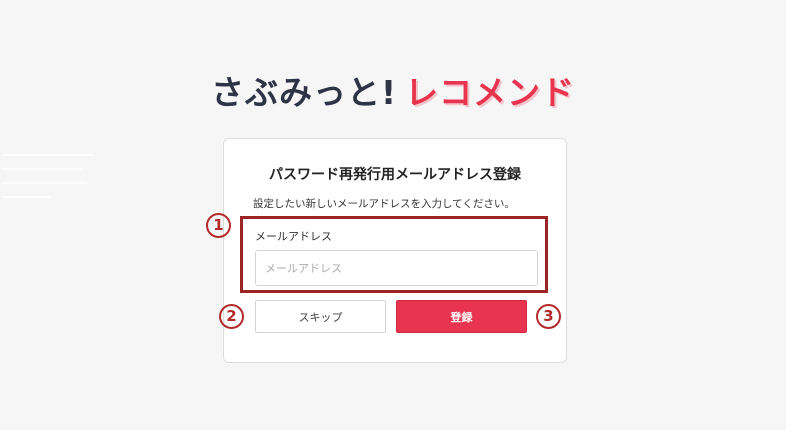 The image size is (786, 430). I want to click on annotation-marker-1: 1, so click(218, 225).